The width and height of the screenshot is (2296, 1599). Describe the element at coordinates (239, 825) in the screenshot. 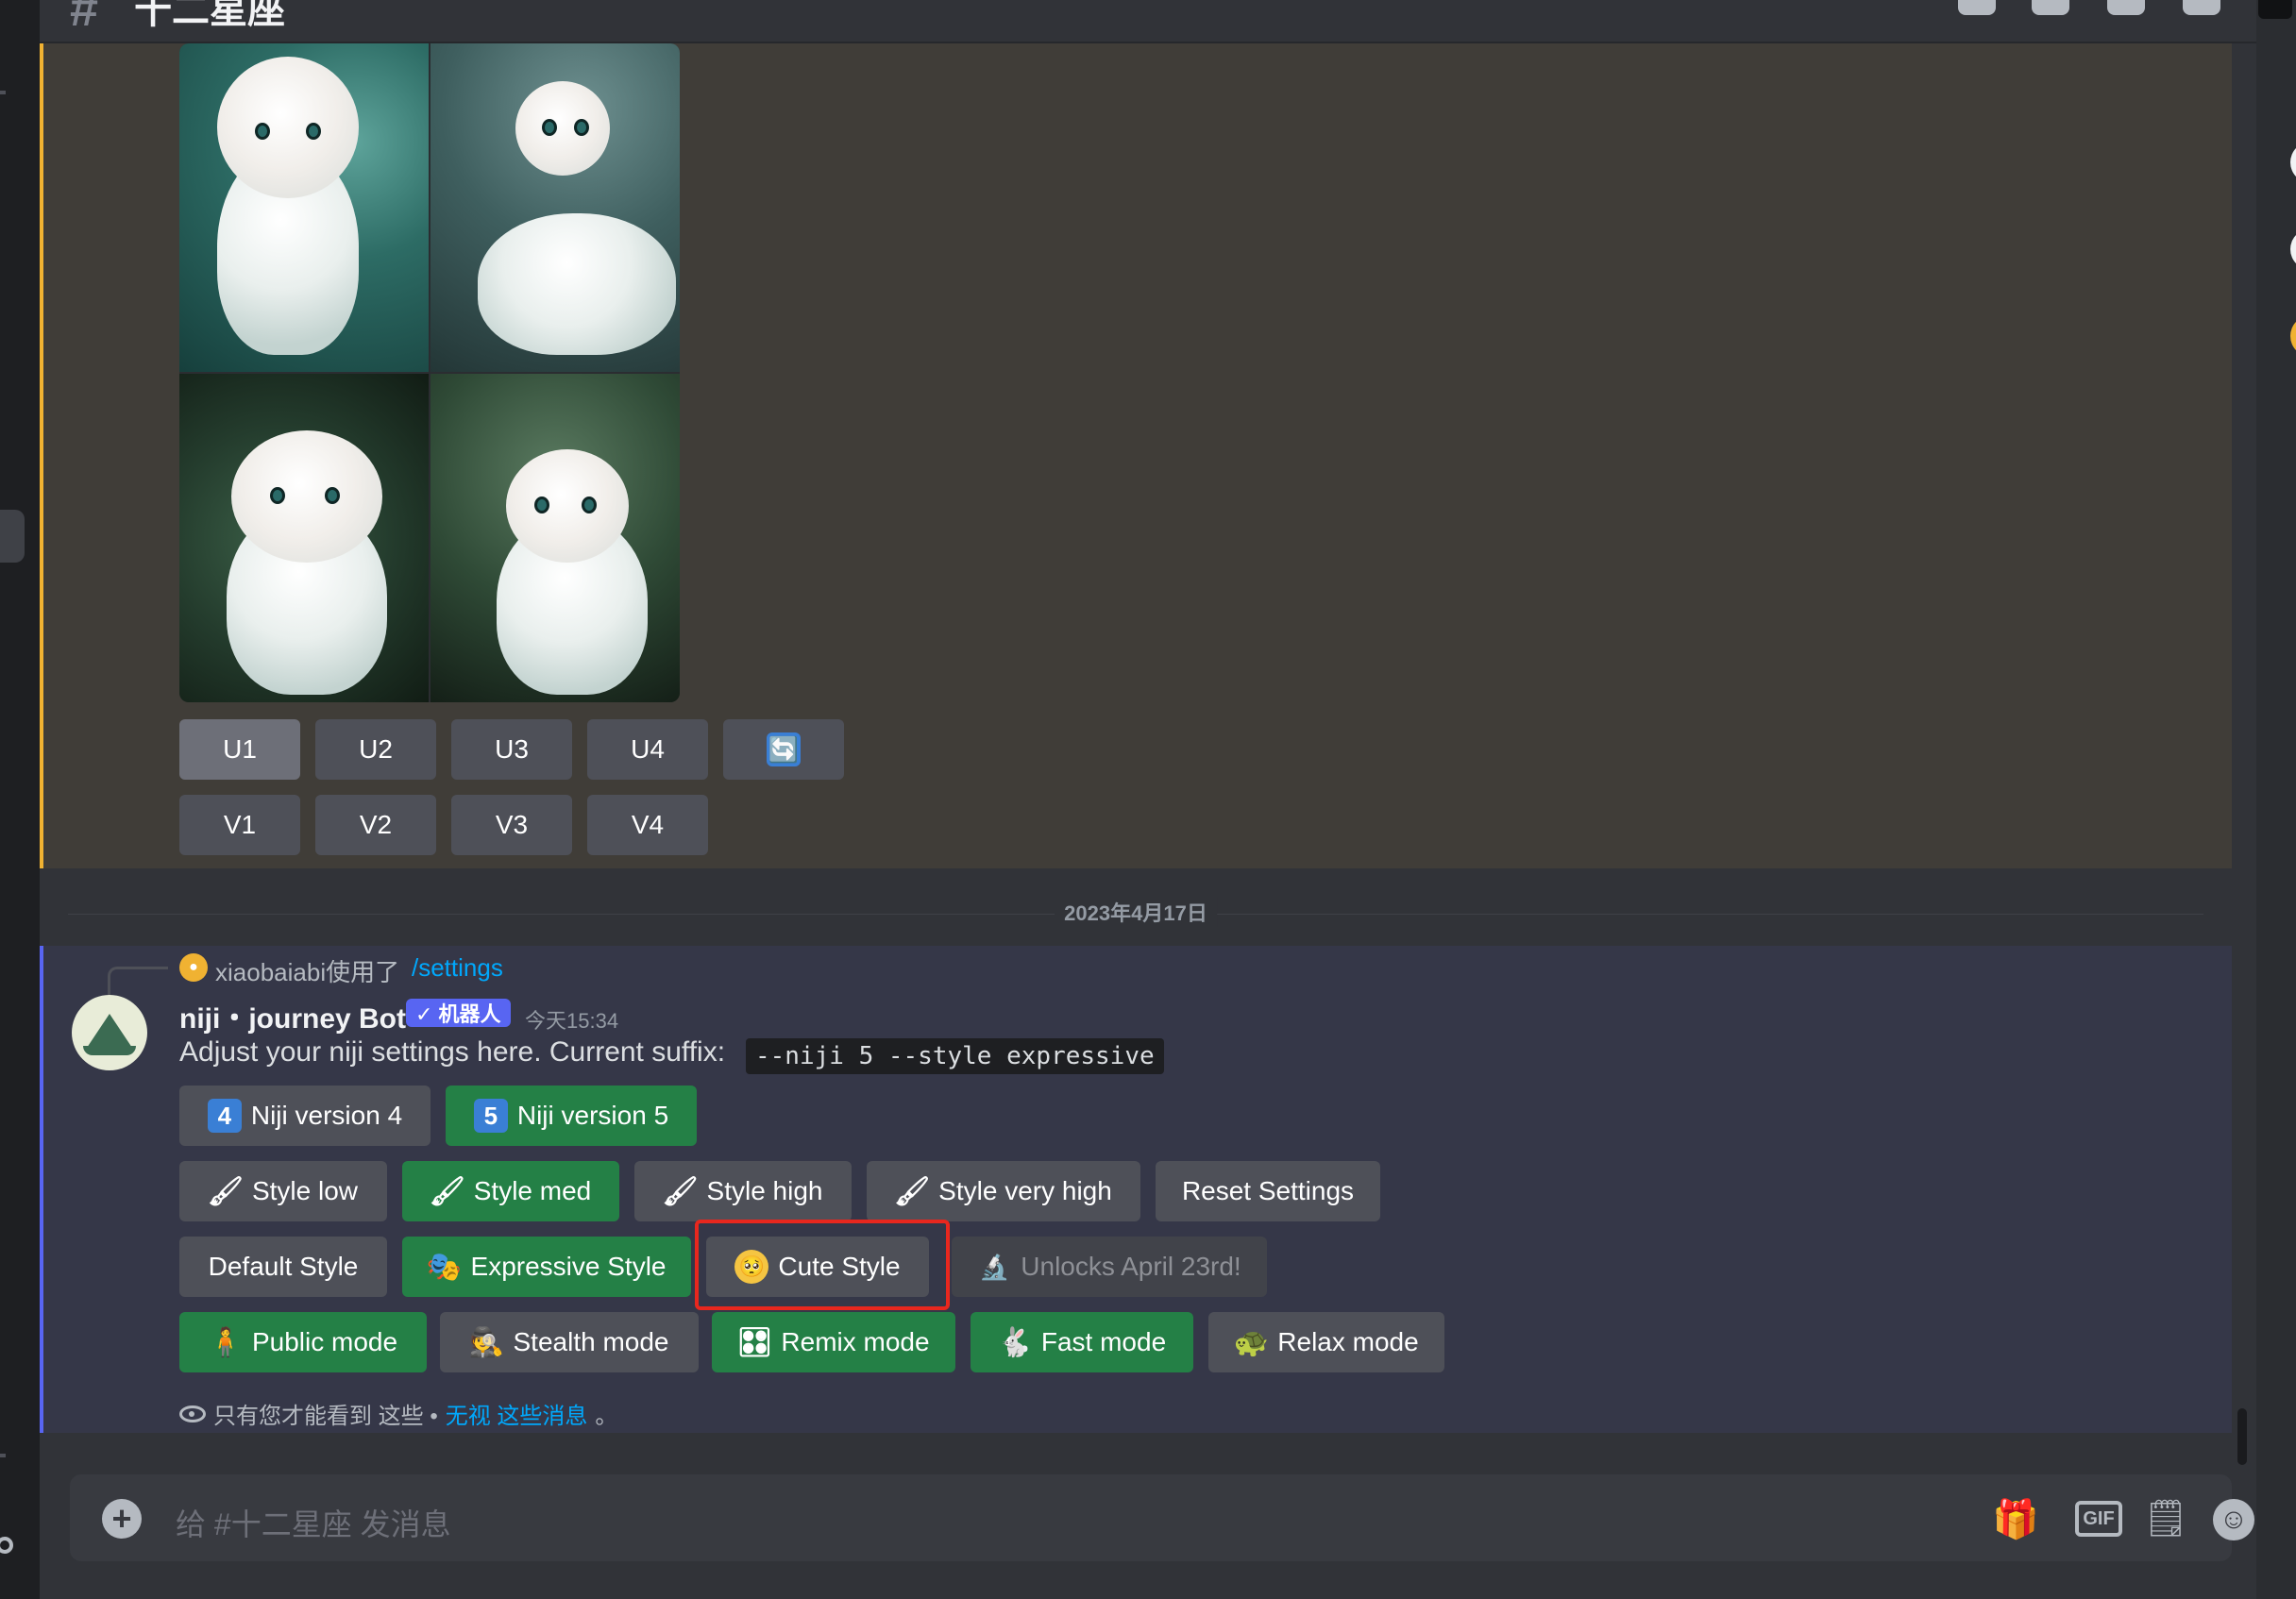

I see `variation-button-1: V1` at that location.